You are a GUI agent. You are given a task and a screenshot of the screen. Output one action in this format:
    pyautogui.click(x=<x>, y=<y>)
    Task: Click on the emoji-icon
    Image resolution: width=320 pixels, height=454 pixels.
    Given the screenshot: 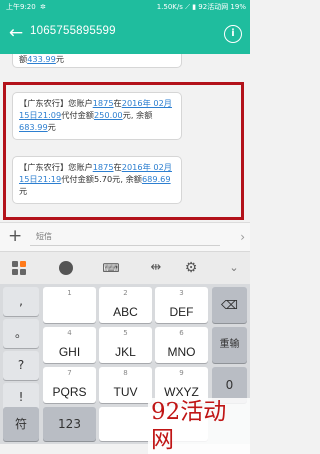 What is the action you would take?
    pyautogui.click(x=66, y=268)
    